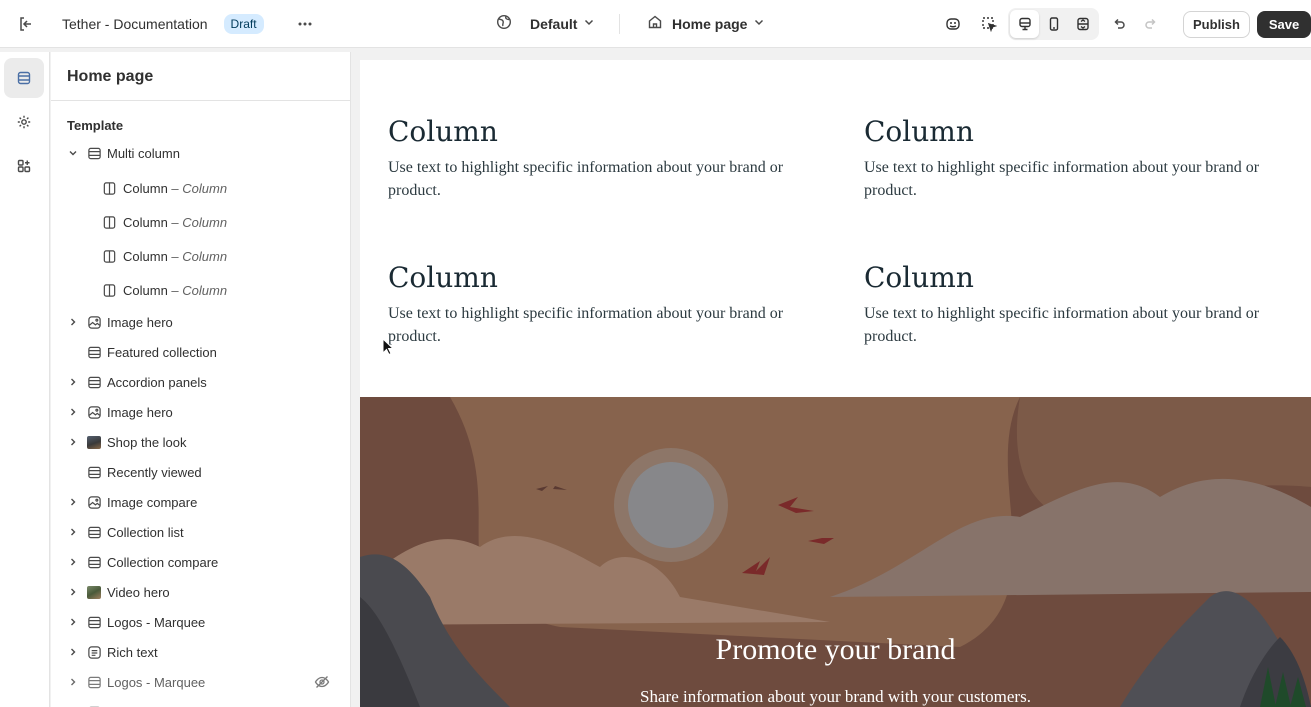 The image size is (1311, 707). I want to click on tree-item-collection-compare: Collection compare, so click(200, 562).